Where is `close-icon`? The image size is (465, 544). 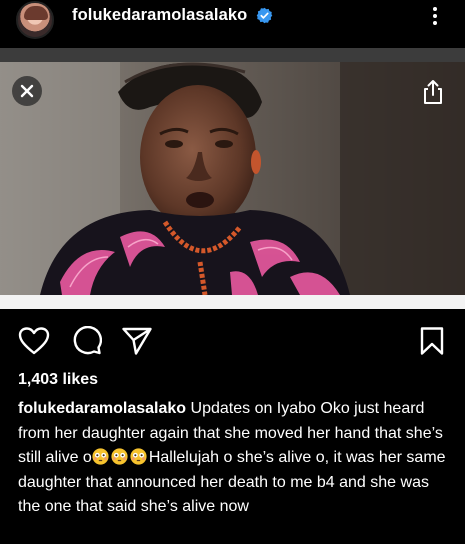
close-icon is located at coordinates (27, 91).